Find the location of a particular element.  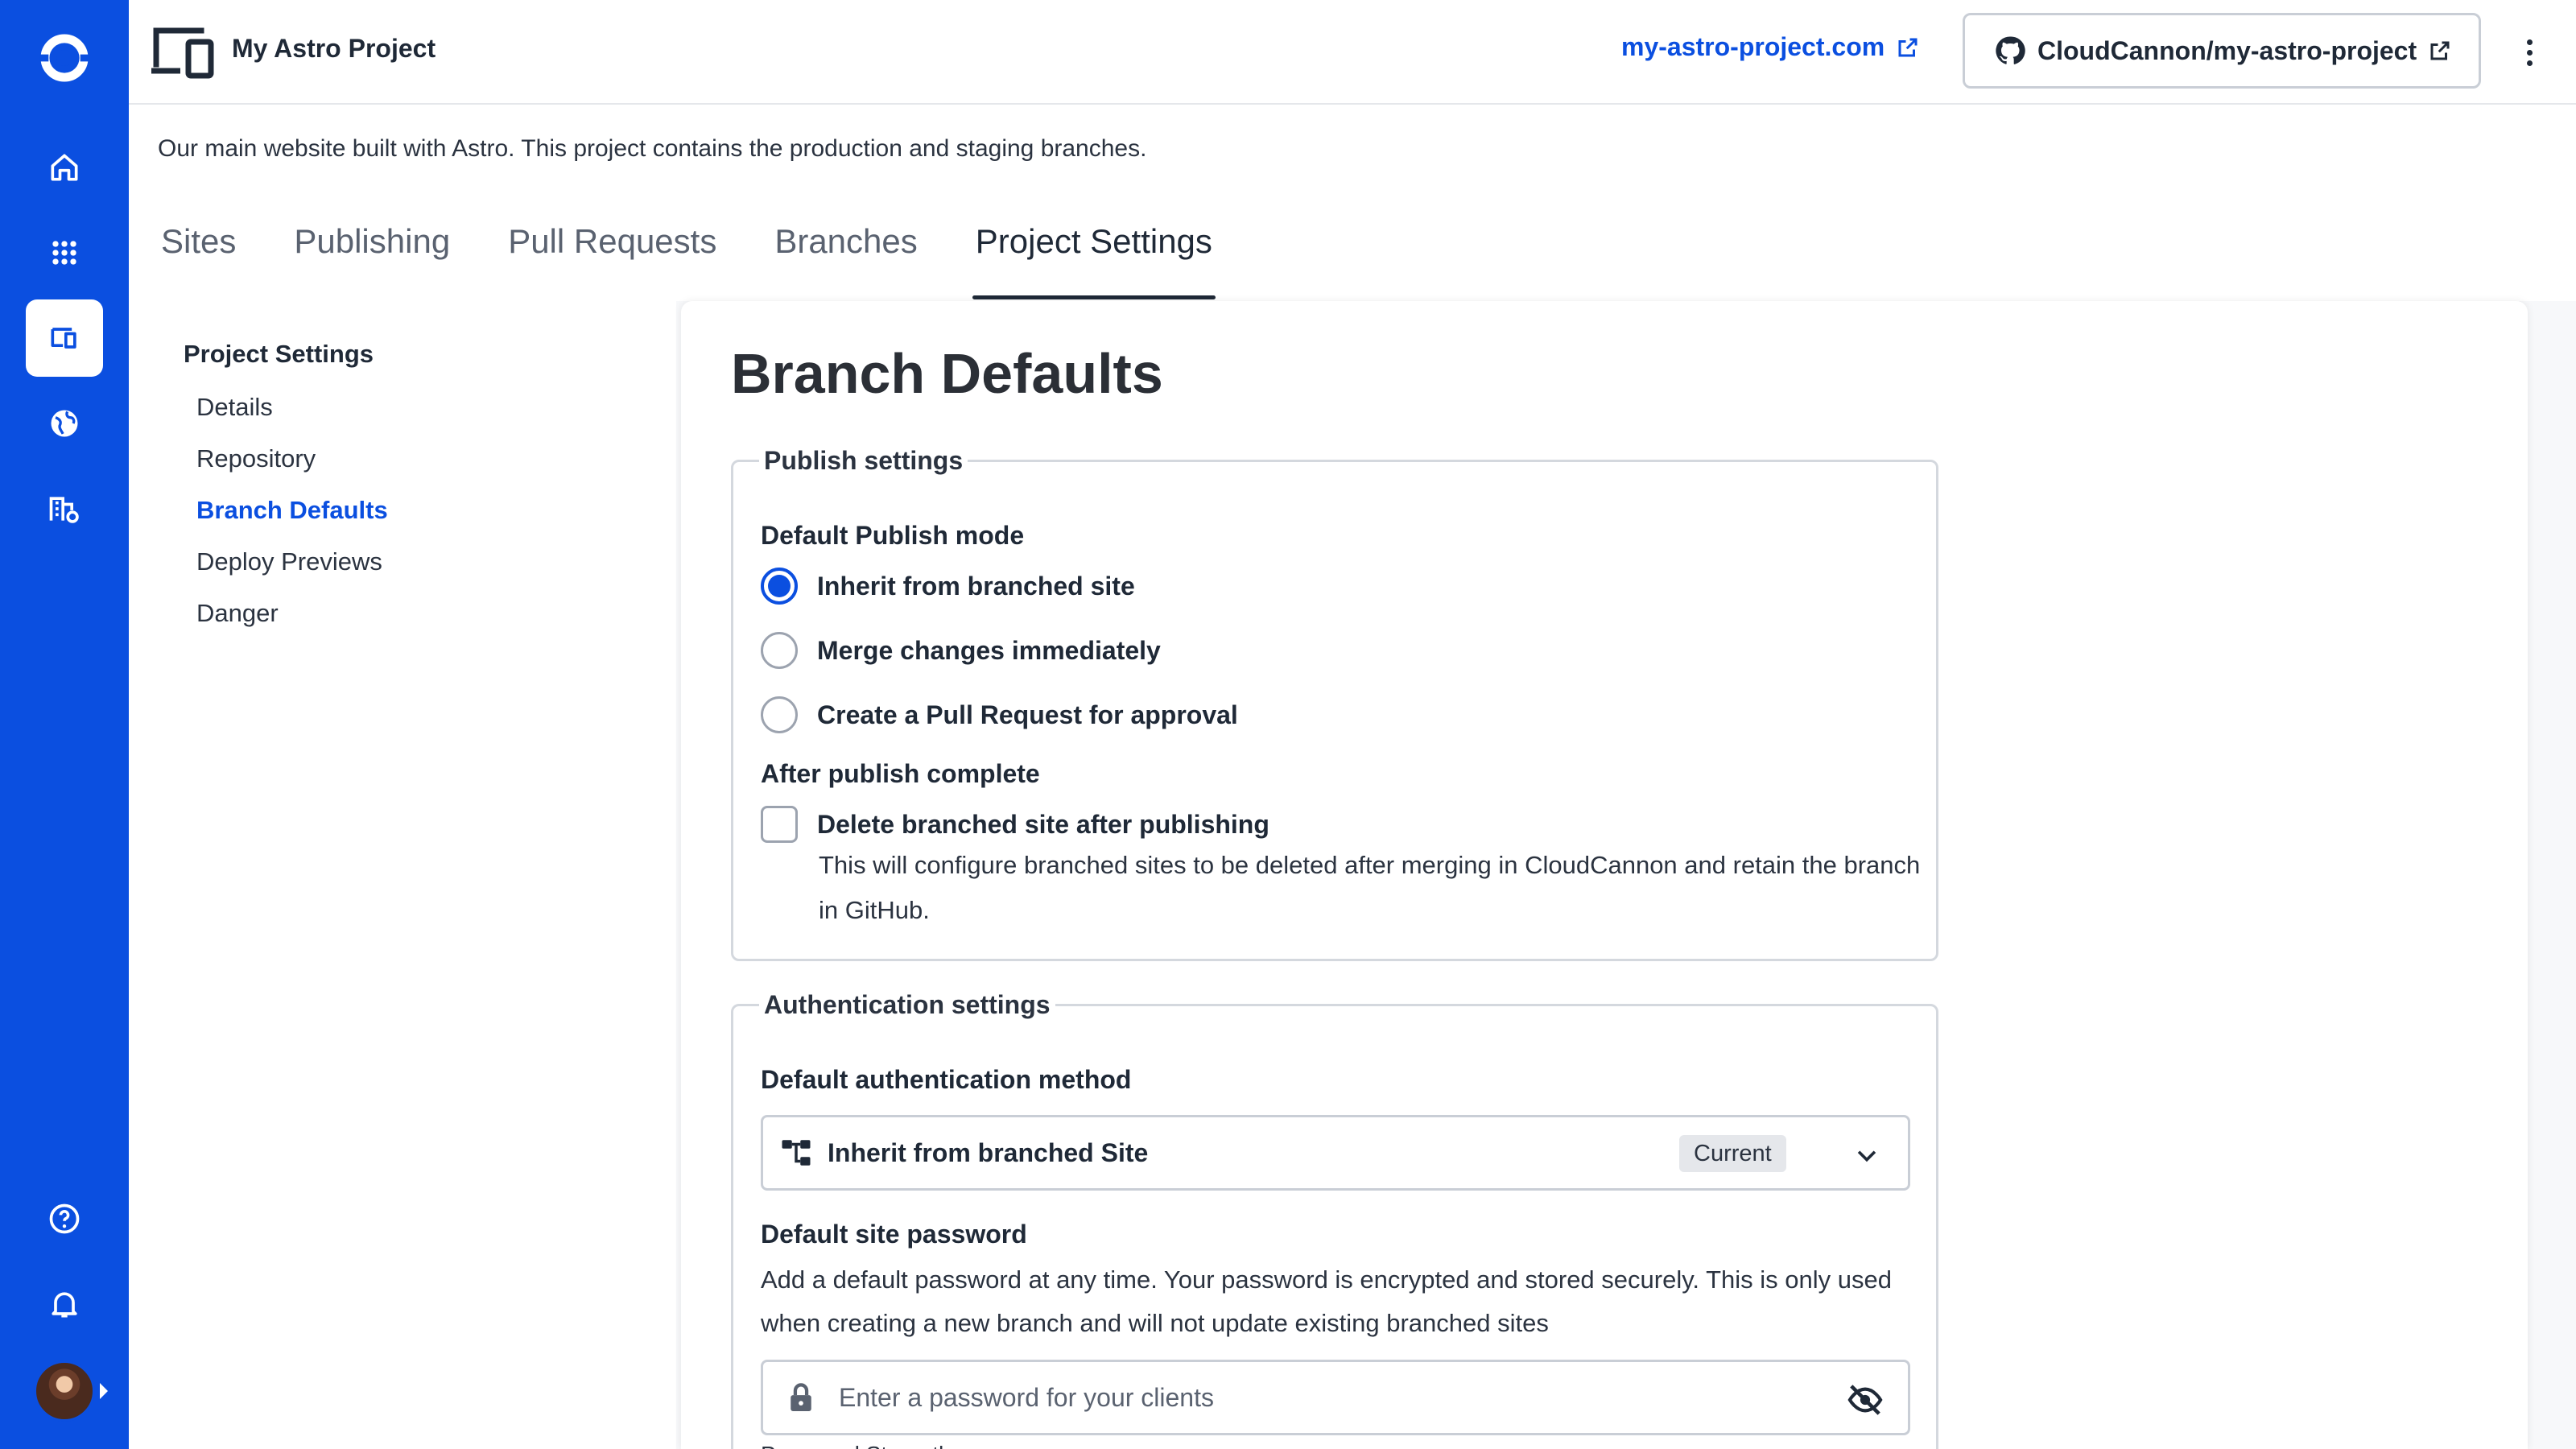

publish-mode-pull-request-radio is located at coordinates (779, 714).